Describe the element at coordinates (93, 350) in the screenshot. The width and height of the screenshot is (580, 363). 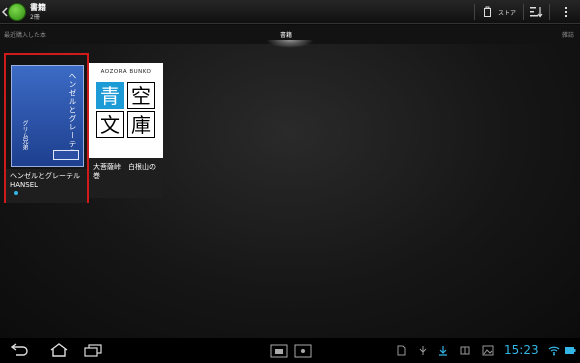
I see `recent-apps-icon` at that location.